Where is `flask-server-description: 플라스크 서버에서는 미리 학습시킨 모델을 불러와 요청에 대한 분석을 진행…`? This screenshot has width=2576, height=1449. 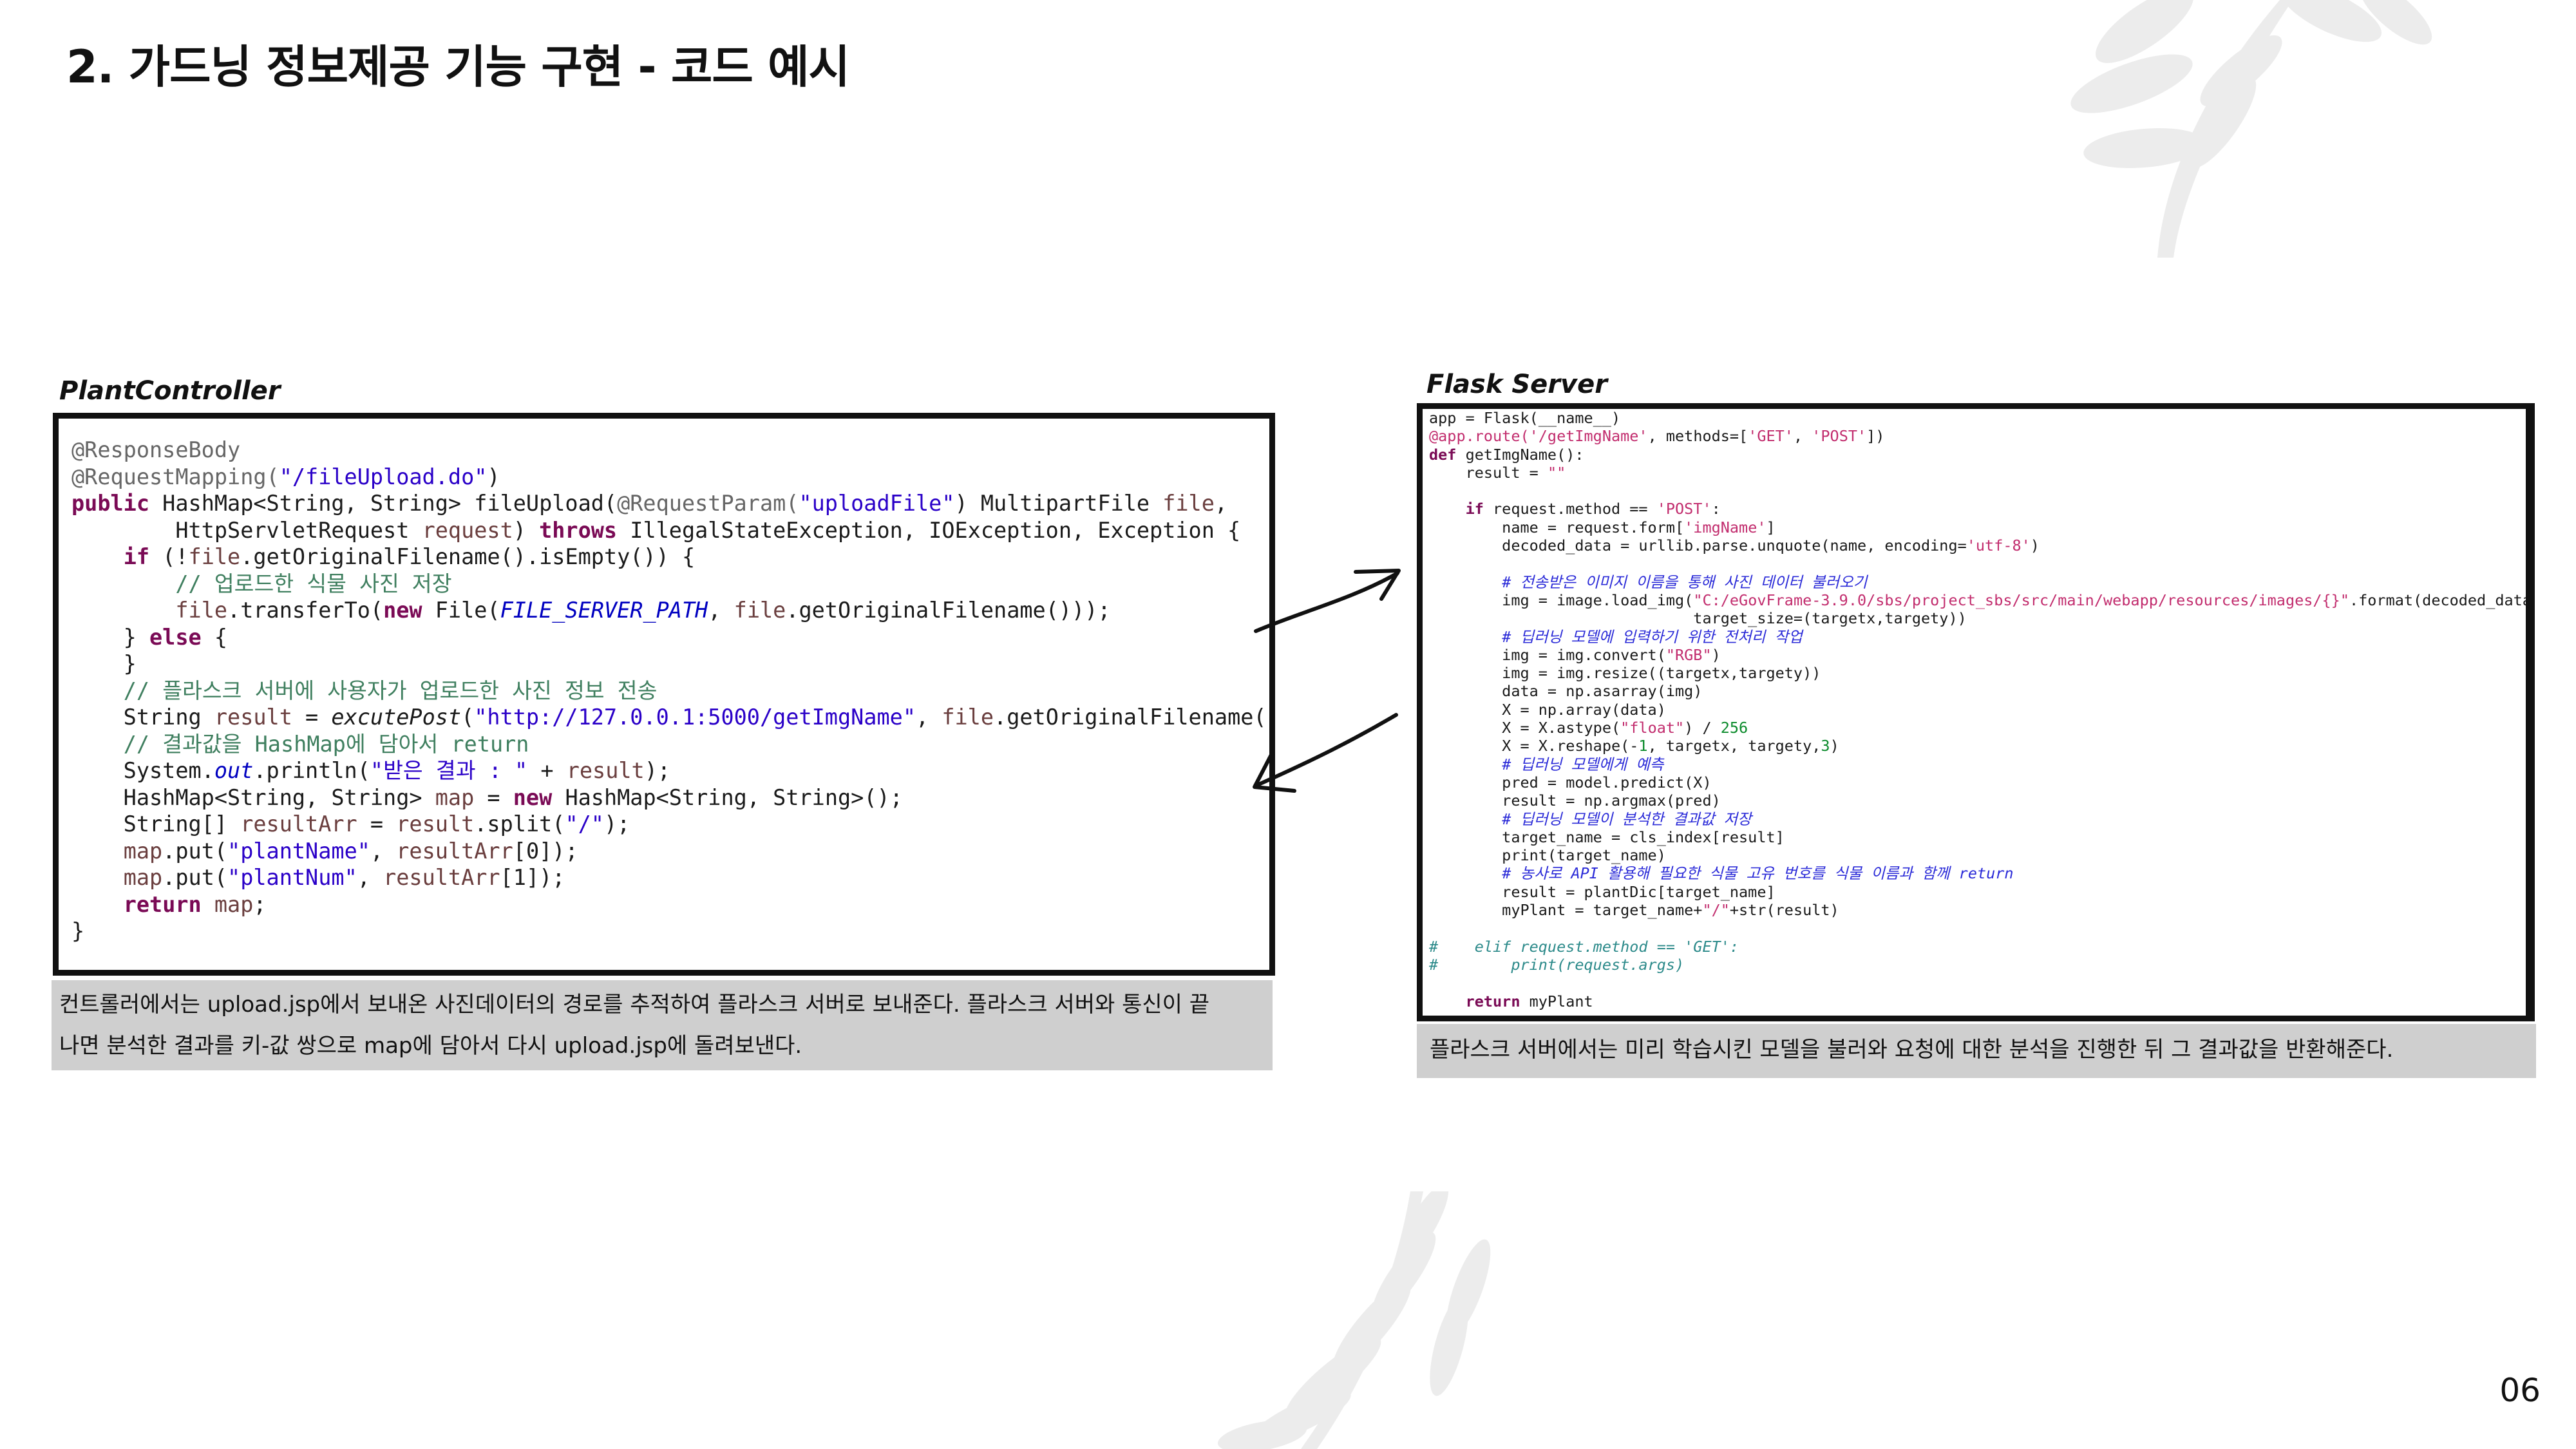 flask-server-description: 플라스크 서버에서는 미리 학습시킨 모델을 불러와 요청에 대한 분석을 진행… is located at coordinates (1977, 1051).